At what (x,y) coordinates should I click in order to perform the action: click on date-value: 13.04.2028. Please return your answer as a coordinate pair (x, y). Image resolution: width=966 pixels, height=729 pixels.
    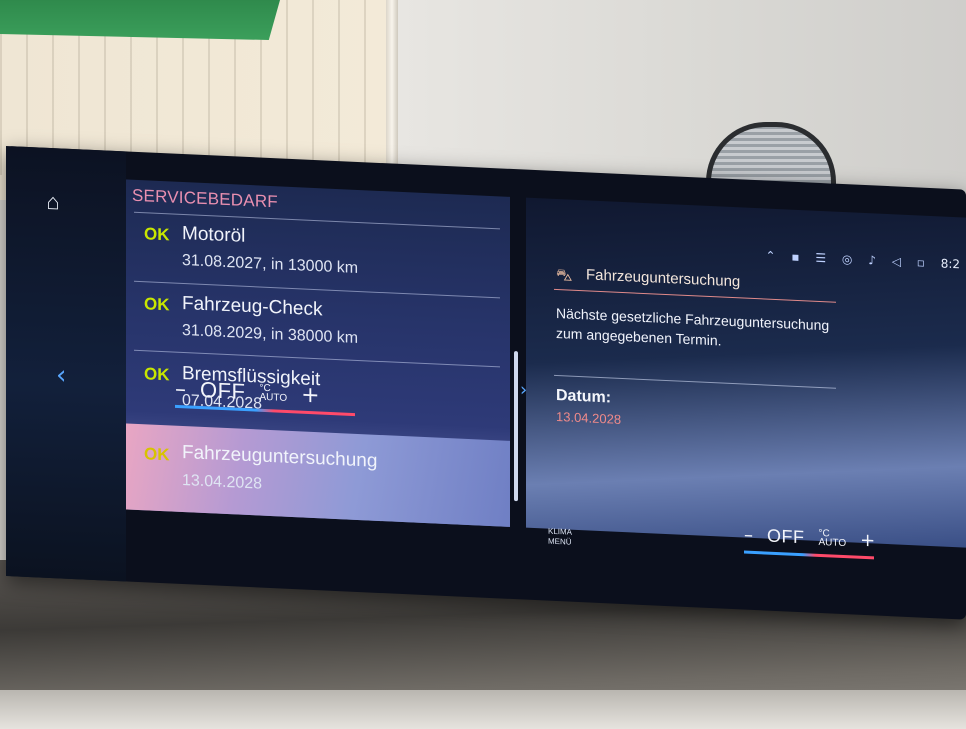
    Looking at the image, I should click on (589, 417).